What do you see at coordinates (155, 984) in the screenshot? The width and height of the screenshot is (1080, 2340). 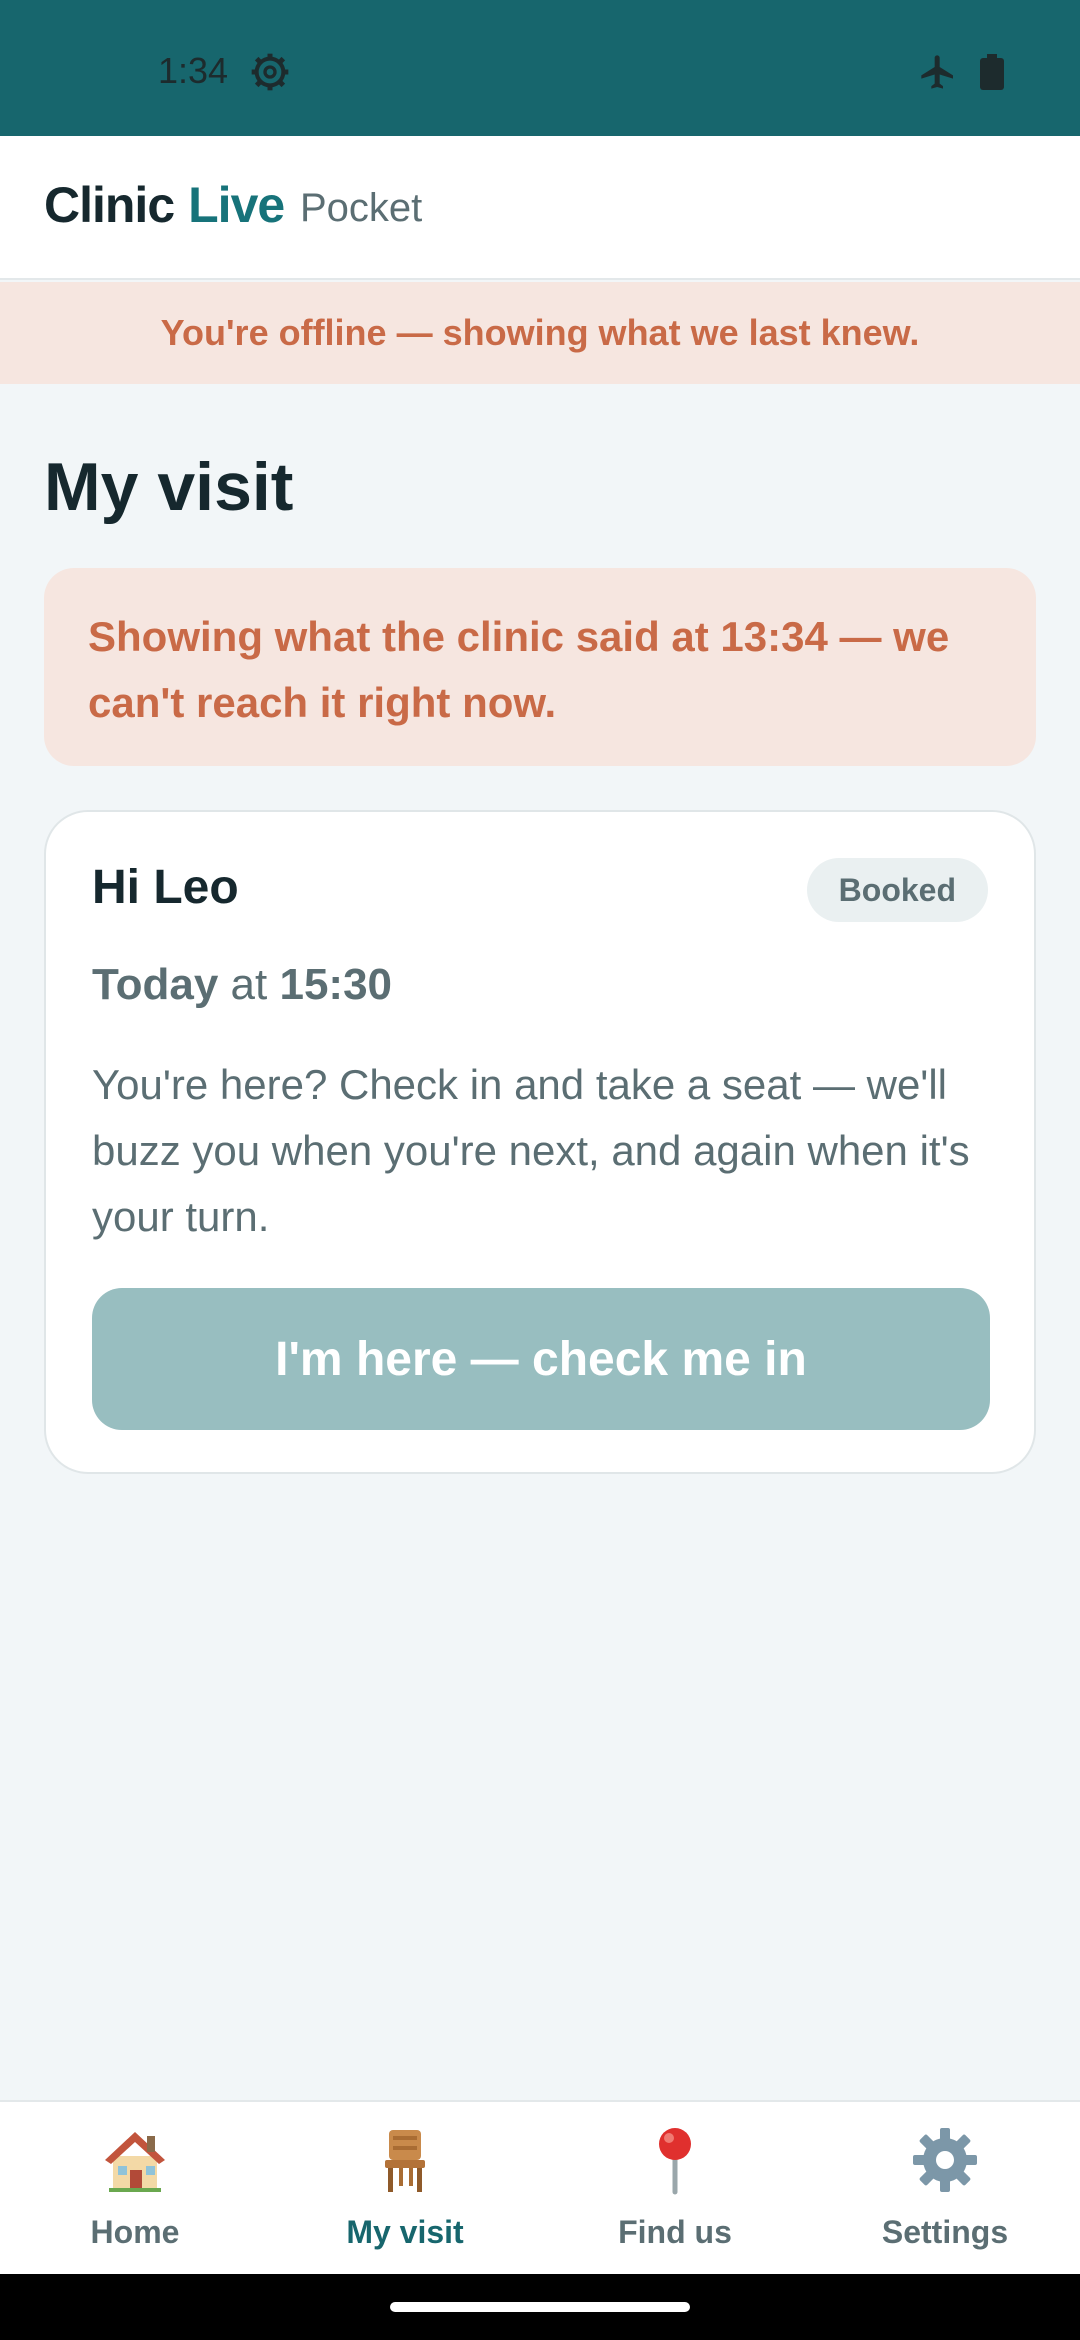 I see `appointment-day: Today` at bounding box center [155, 984].